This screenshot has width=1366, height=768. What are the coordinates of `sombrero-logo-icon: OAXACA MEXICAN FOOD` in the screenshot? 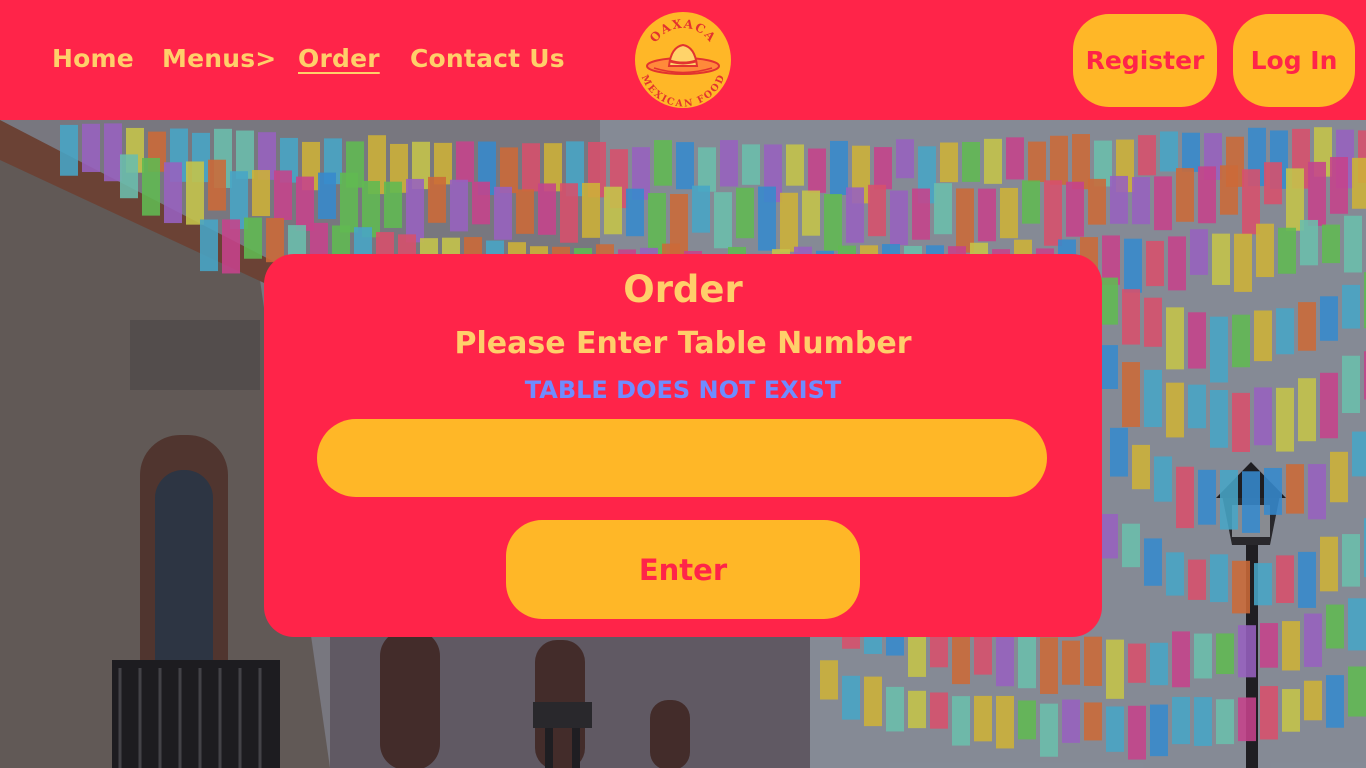 It's located at (683, 61).